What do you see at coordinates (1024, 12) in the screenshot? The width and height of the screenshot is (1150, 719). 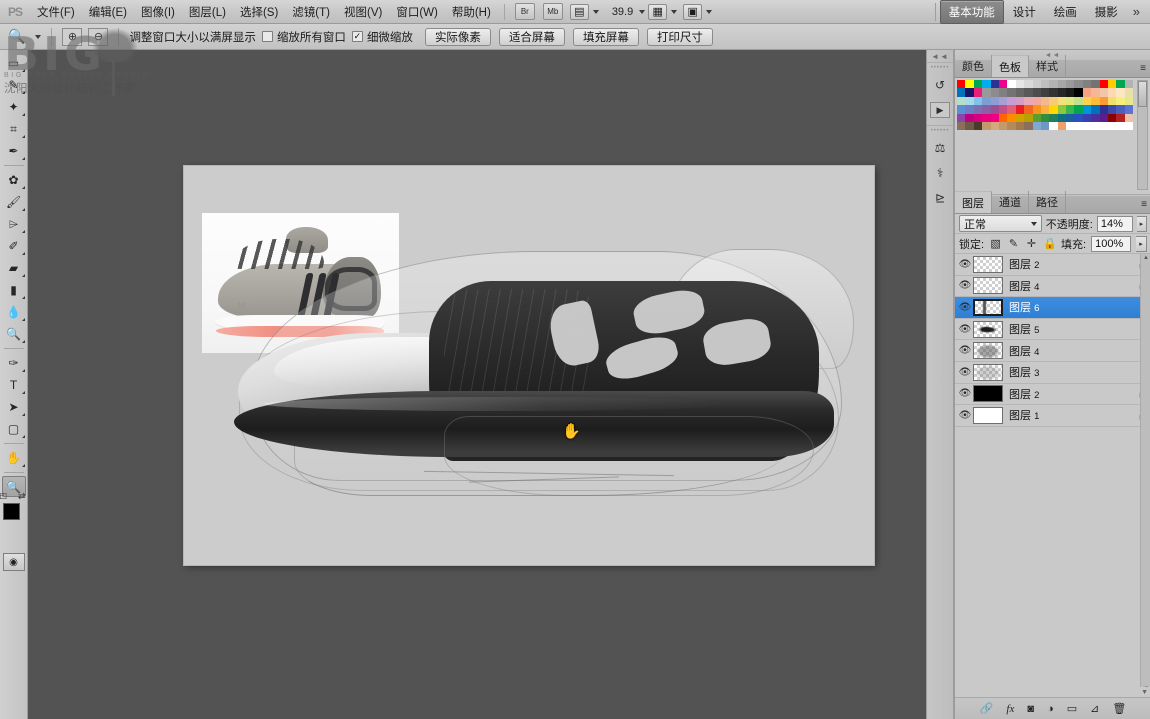 I see `workspace-tab-1: 设计` at bounding box center [1024, 12].